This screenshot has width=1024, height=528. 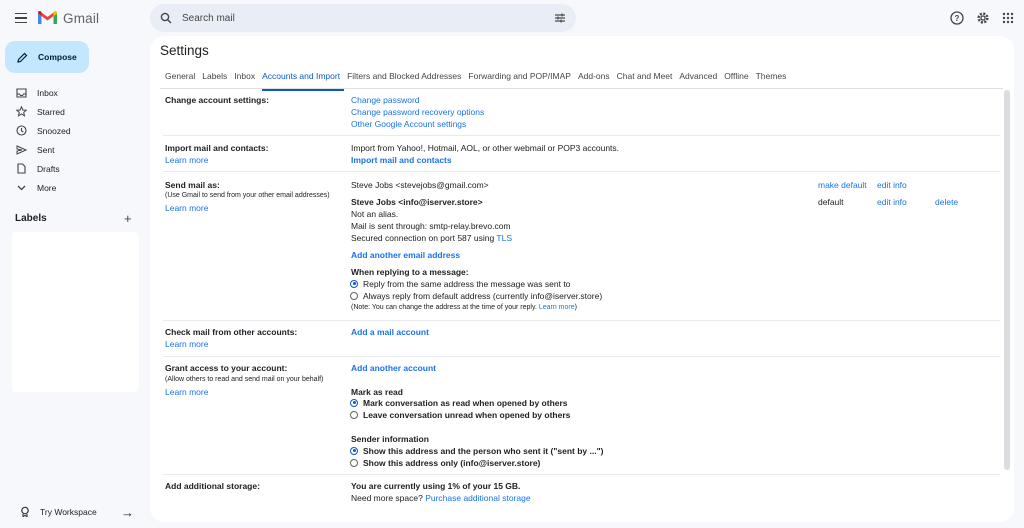 What do you see at coordinates (47, 17) in the screenshot?
I see `gmail-m-icon` at bounding box center [47, 17].